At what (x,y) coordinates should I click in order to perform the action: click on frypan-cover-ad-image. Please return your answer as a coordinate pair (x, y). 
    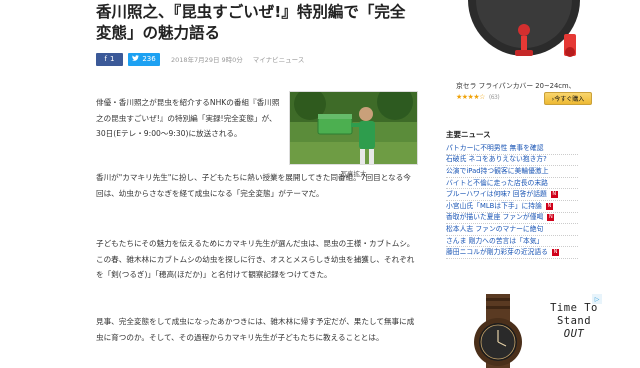
    Looking at the image, I should click on (521, 38).